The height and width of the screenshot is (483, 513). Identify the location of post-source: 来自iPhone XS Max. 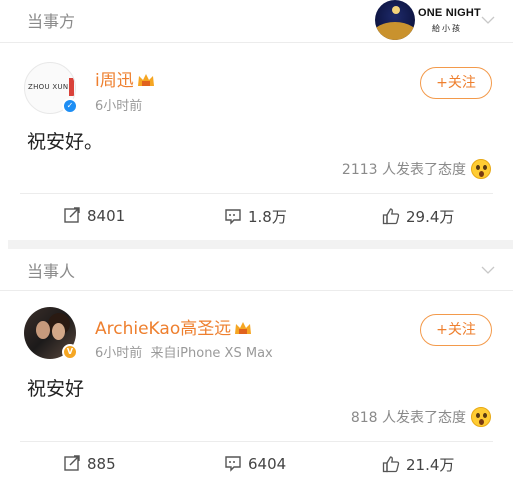
(211, 353).